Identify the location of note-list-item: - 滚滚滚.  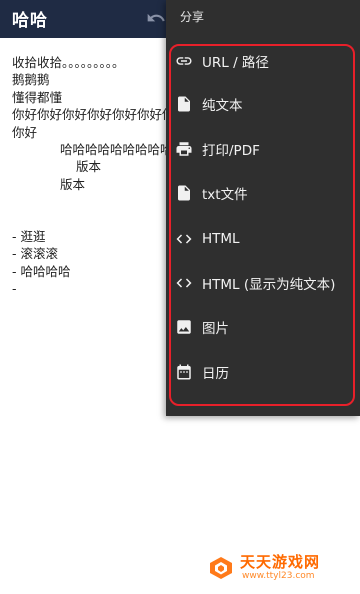
(35, 254).